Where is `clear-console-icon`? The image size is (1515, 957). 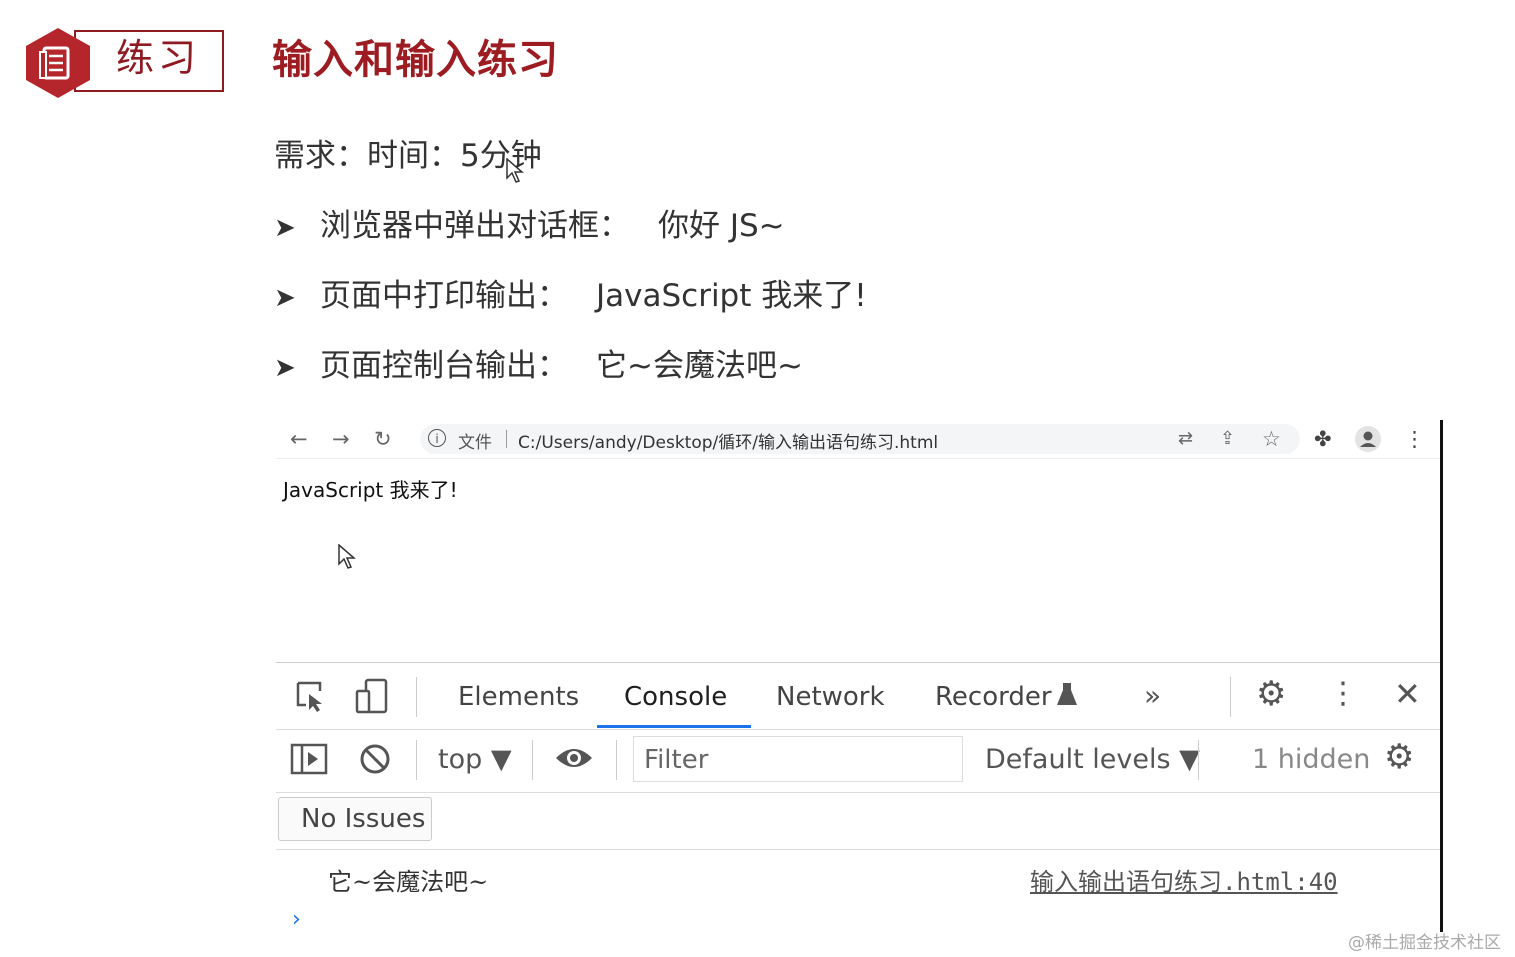 clear-console-icon is located at coordinates (375, 759).